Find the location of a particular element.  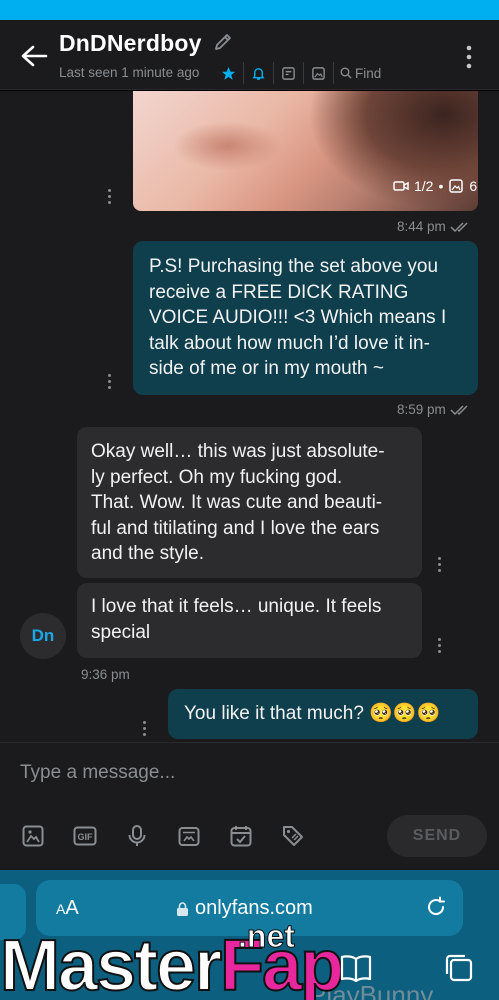

search-icon is located at coordinates (346, 73).